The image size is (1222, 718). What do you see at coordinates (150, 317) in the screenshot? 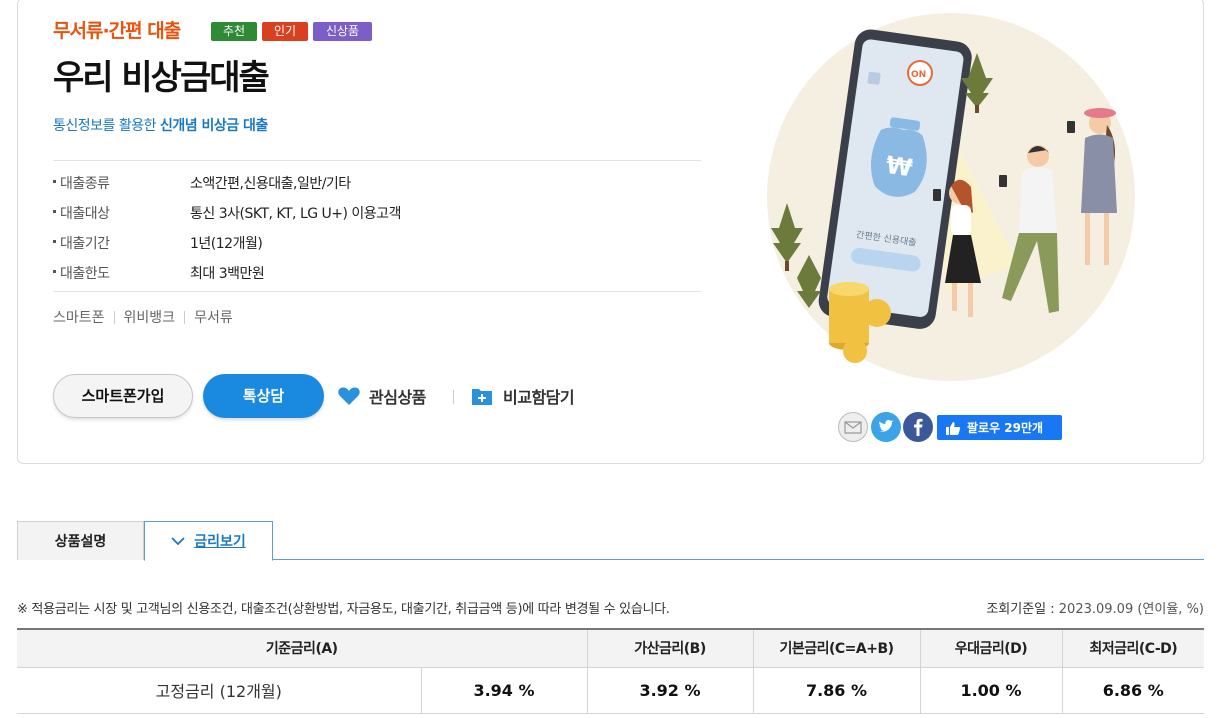
I see `tag-item: 위비뱅크` at bounding box center [150, 317].